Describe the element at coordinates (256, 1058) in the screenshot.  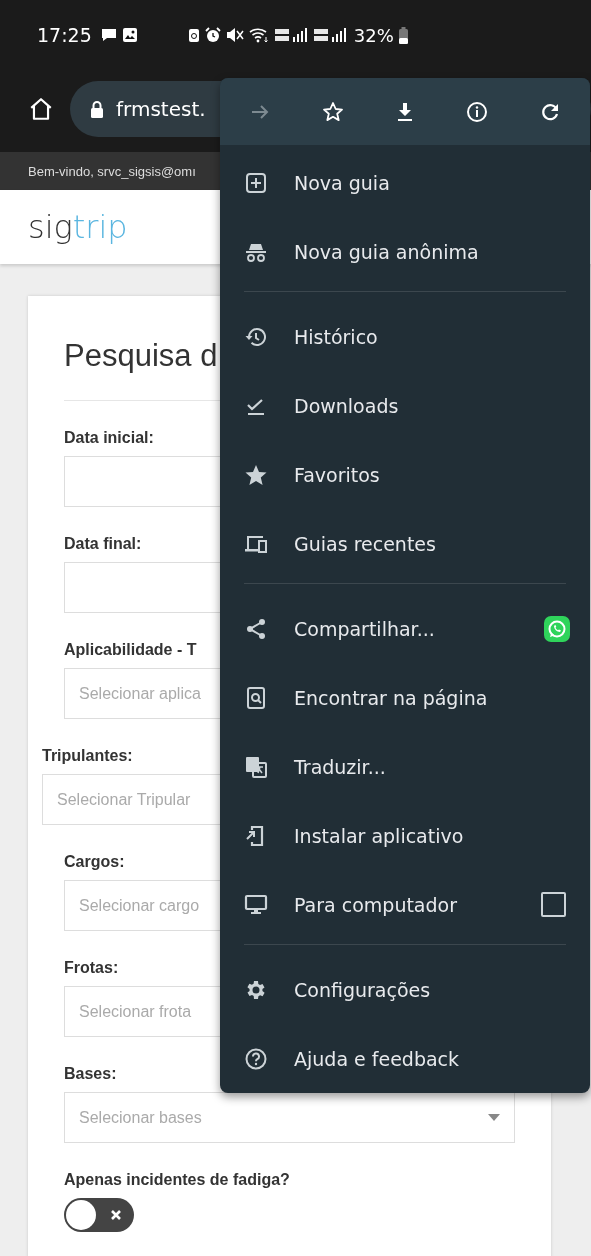
I see `help-icon` at that location.